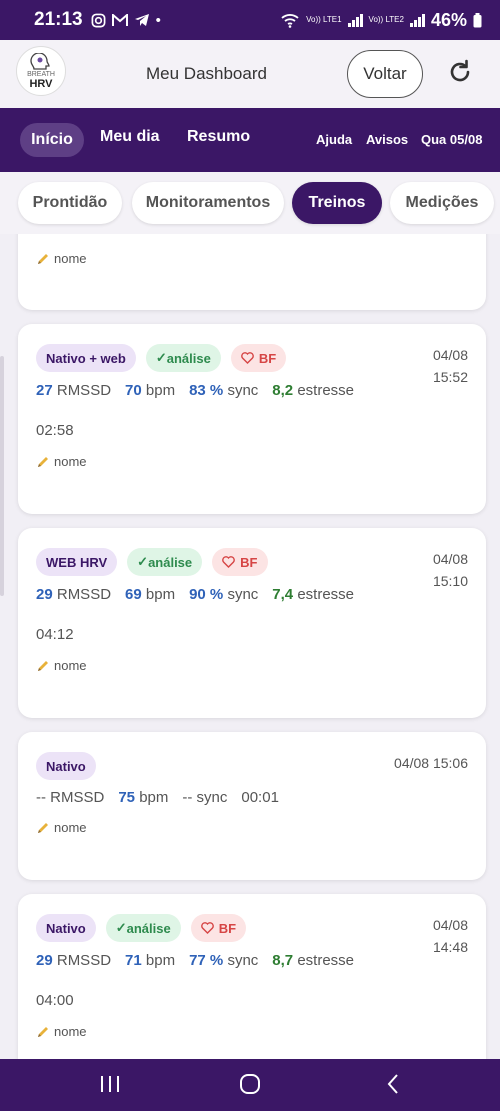 The height and width of the screenshot is (1111, 500). Describe the element at coordinates (460, 72) in the screenshot. I see `refresh-icon` at that location.